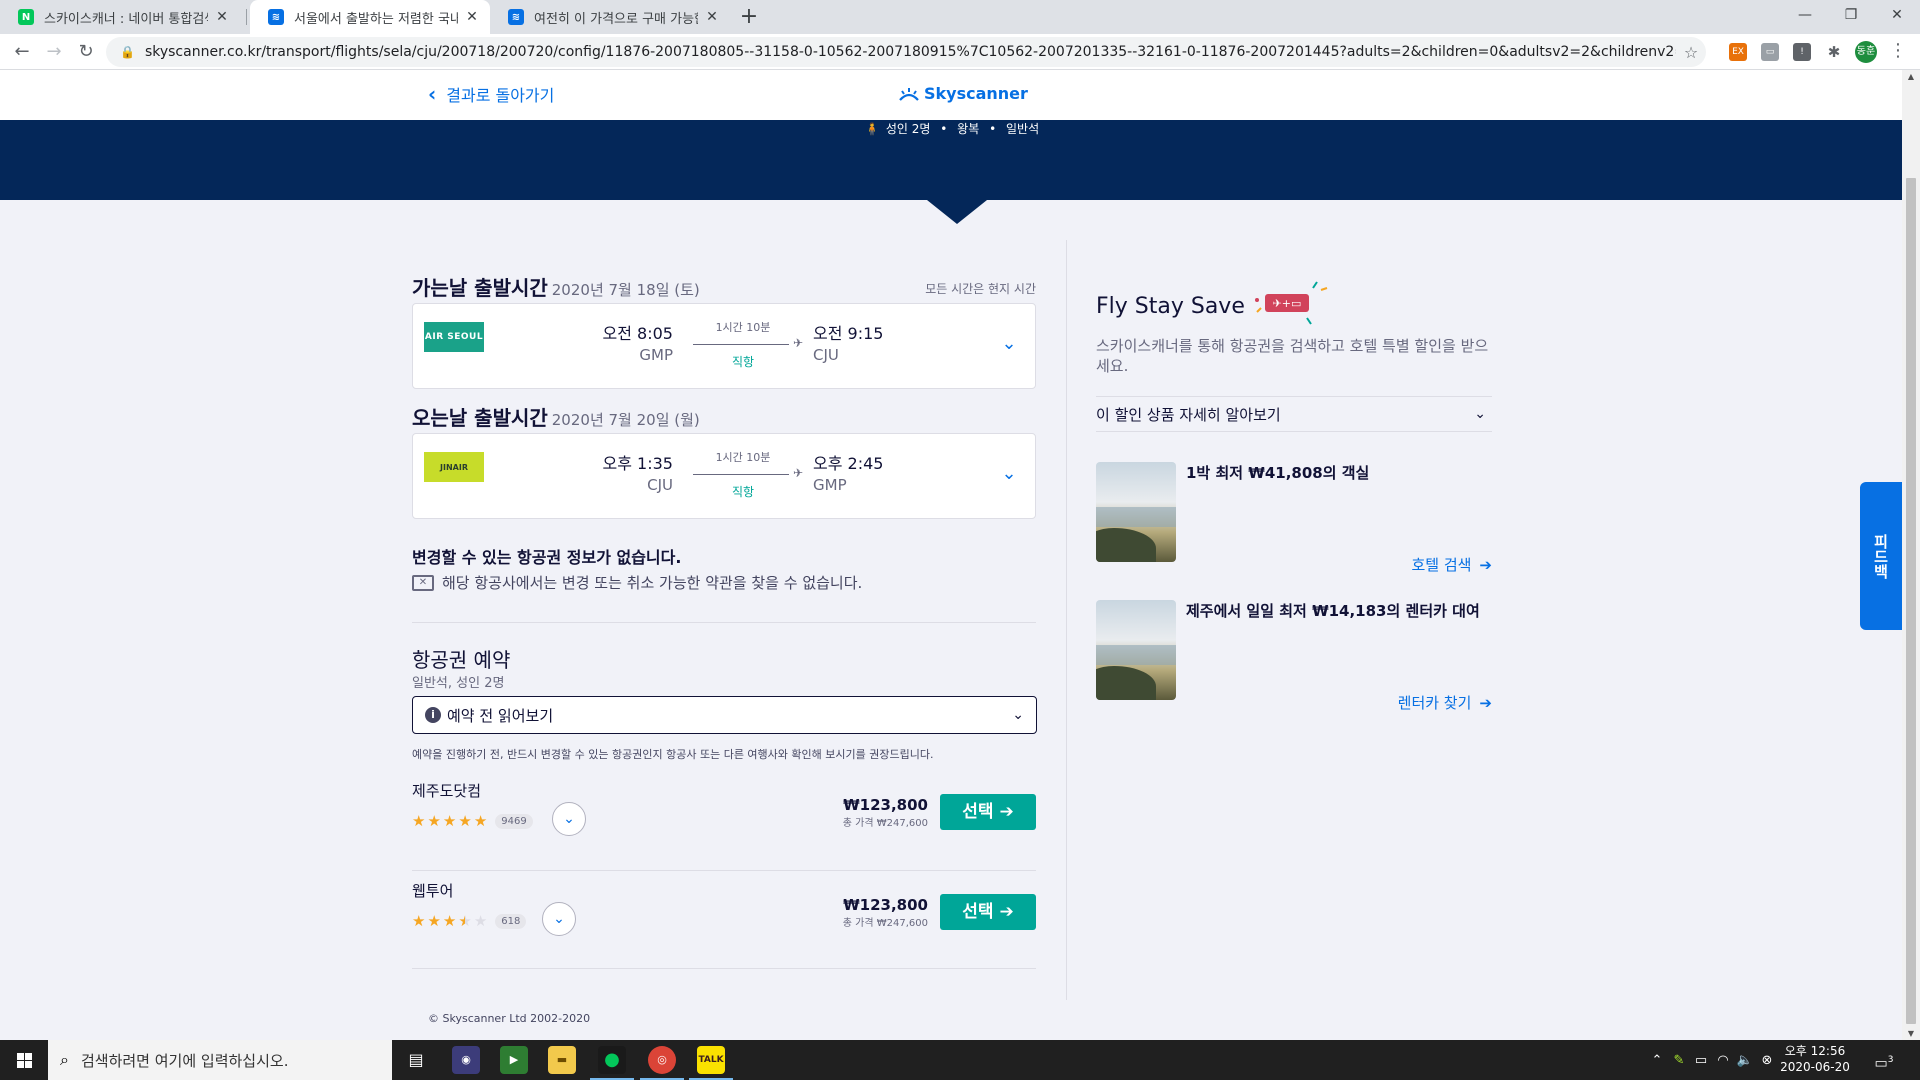  What do you see at coordinates (951, 128) in the screenshot?
I see `trip-summary: 🧍 성인 2명 • 왕복 • 일반석` at bounding box center [951, 128].